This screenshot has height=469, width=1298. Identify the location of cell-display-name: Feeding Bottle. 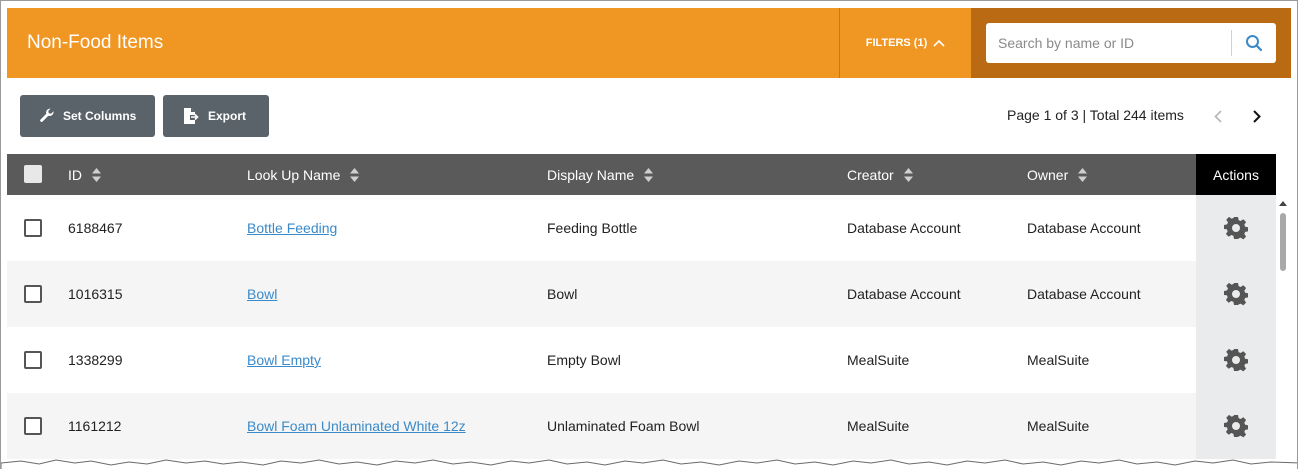
(592, 228).